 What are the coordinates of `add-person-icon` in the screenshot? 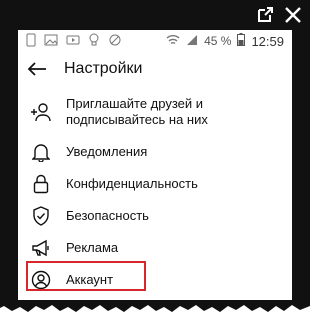 It's located at (41, 112).